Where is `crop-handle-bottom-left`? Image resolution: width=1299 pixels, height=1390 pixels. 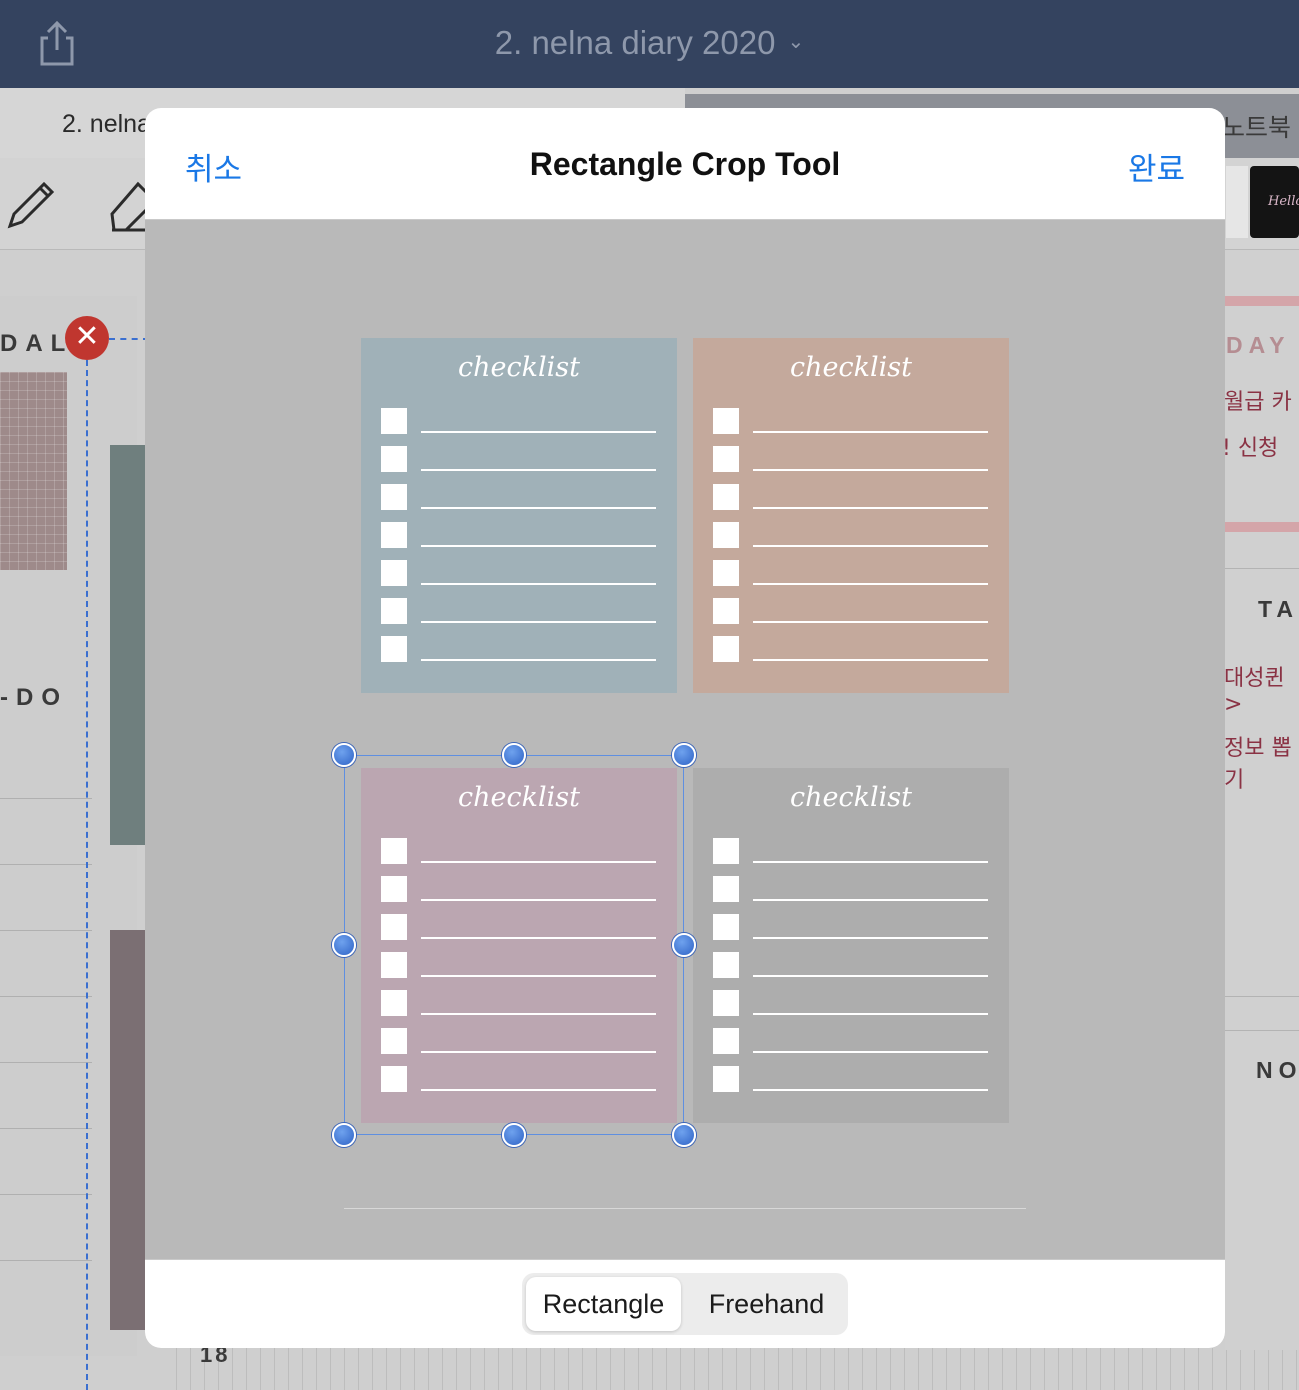 crop-handle-bottom-left is located at coordinates (344, 1135).